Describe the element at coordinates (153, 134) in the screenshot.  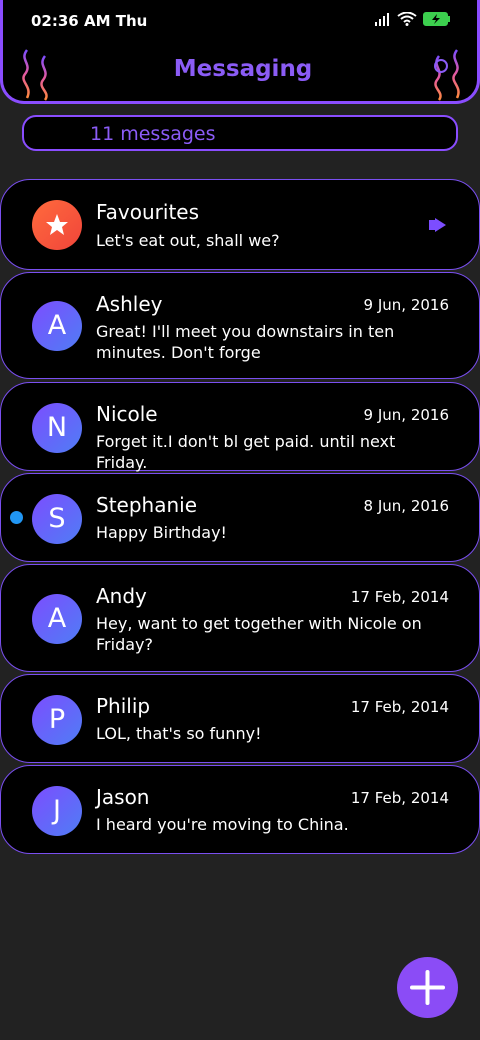
I see `message-count-label: 11 messages` at that location.